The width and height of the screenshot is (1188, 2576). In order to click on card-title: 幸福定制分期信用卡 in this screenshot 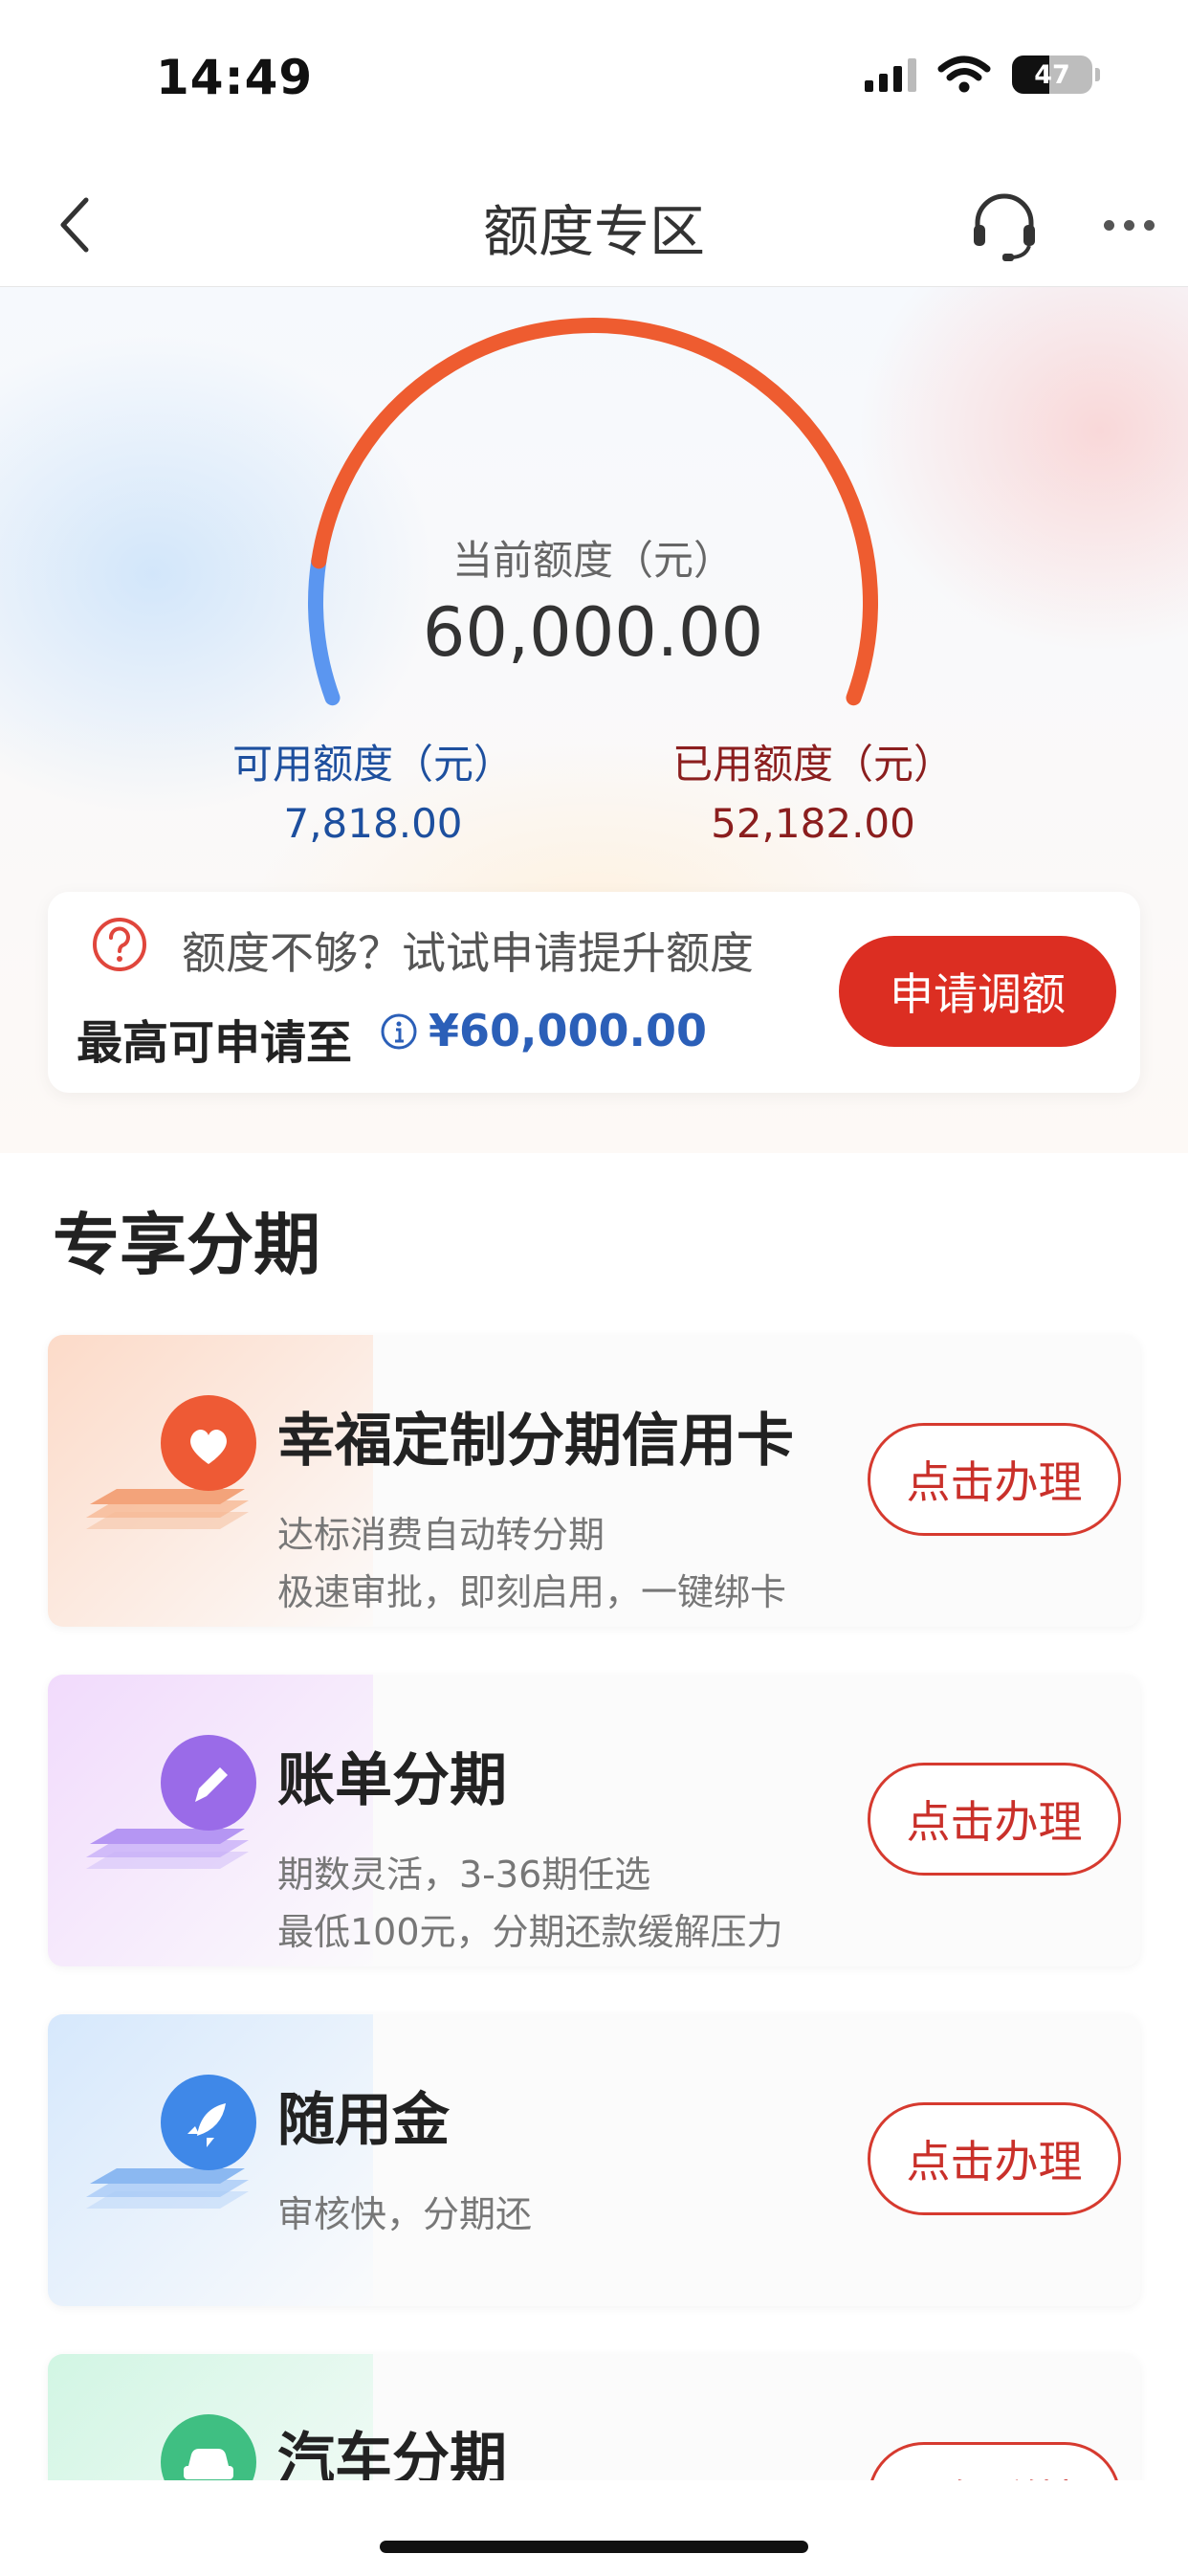, I will do `click(535, 1441)`.